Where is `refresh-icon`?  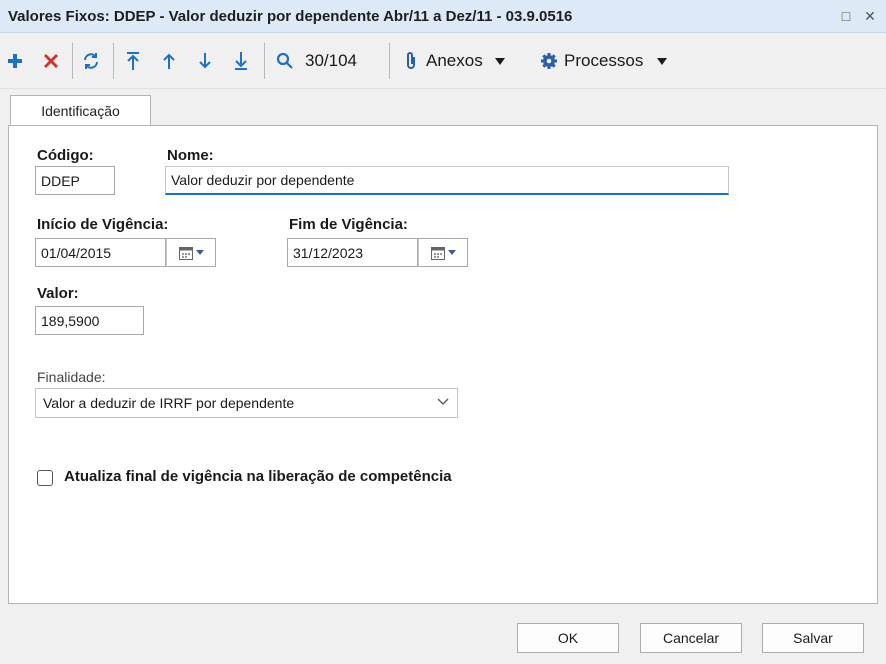
refresh-icon is located at coordinates (91, 61).